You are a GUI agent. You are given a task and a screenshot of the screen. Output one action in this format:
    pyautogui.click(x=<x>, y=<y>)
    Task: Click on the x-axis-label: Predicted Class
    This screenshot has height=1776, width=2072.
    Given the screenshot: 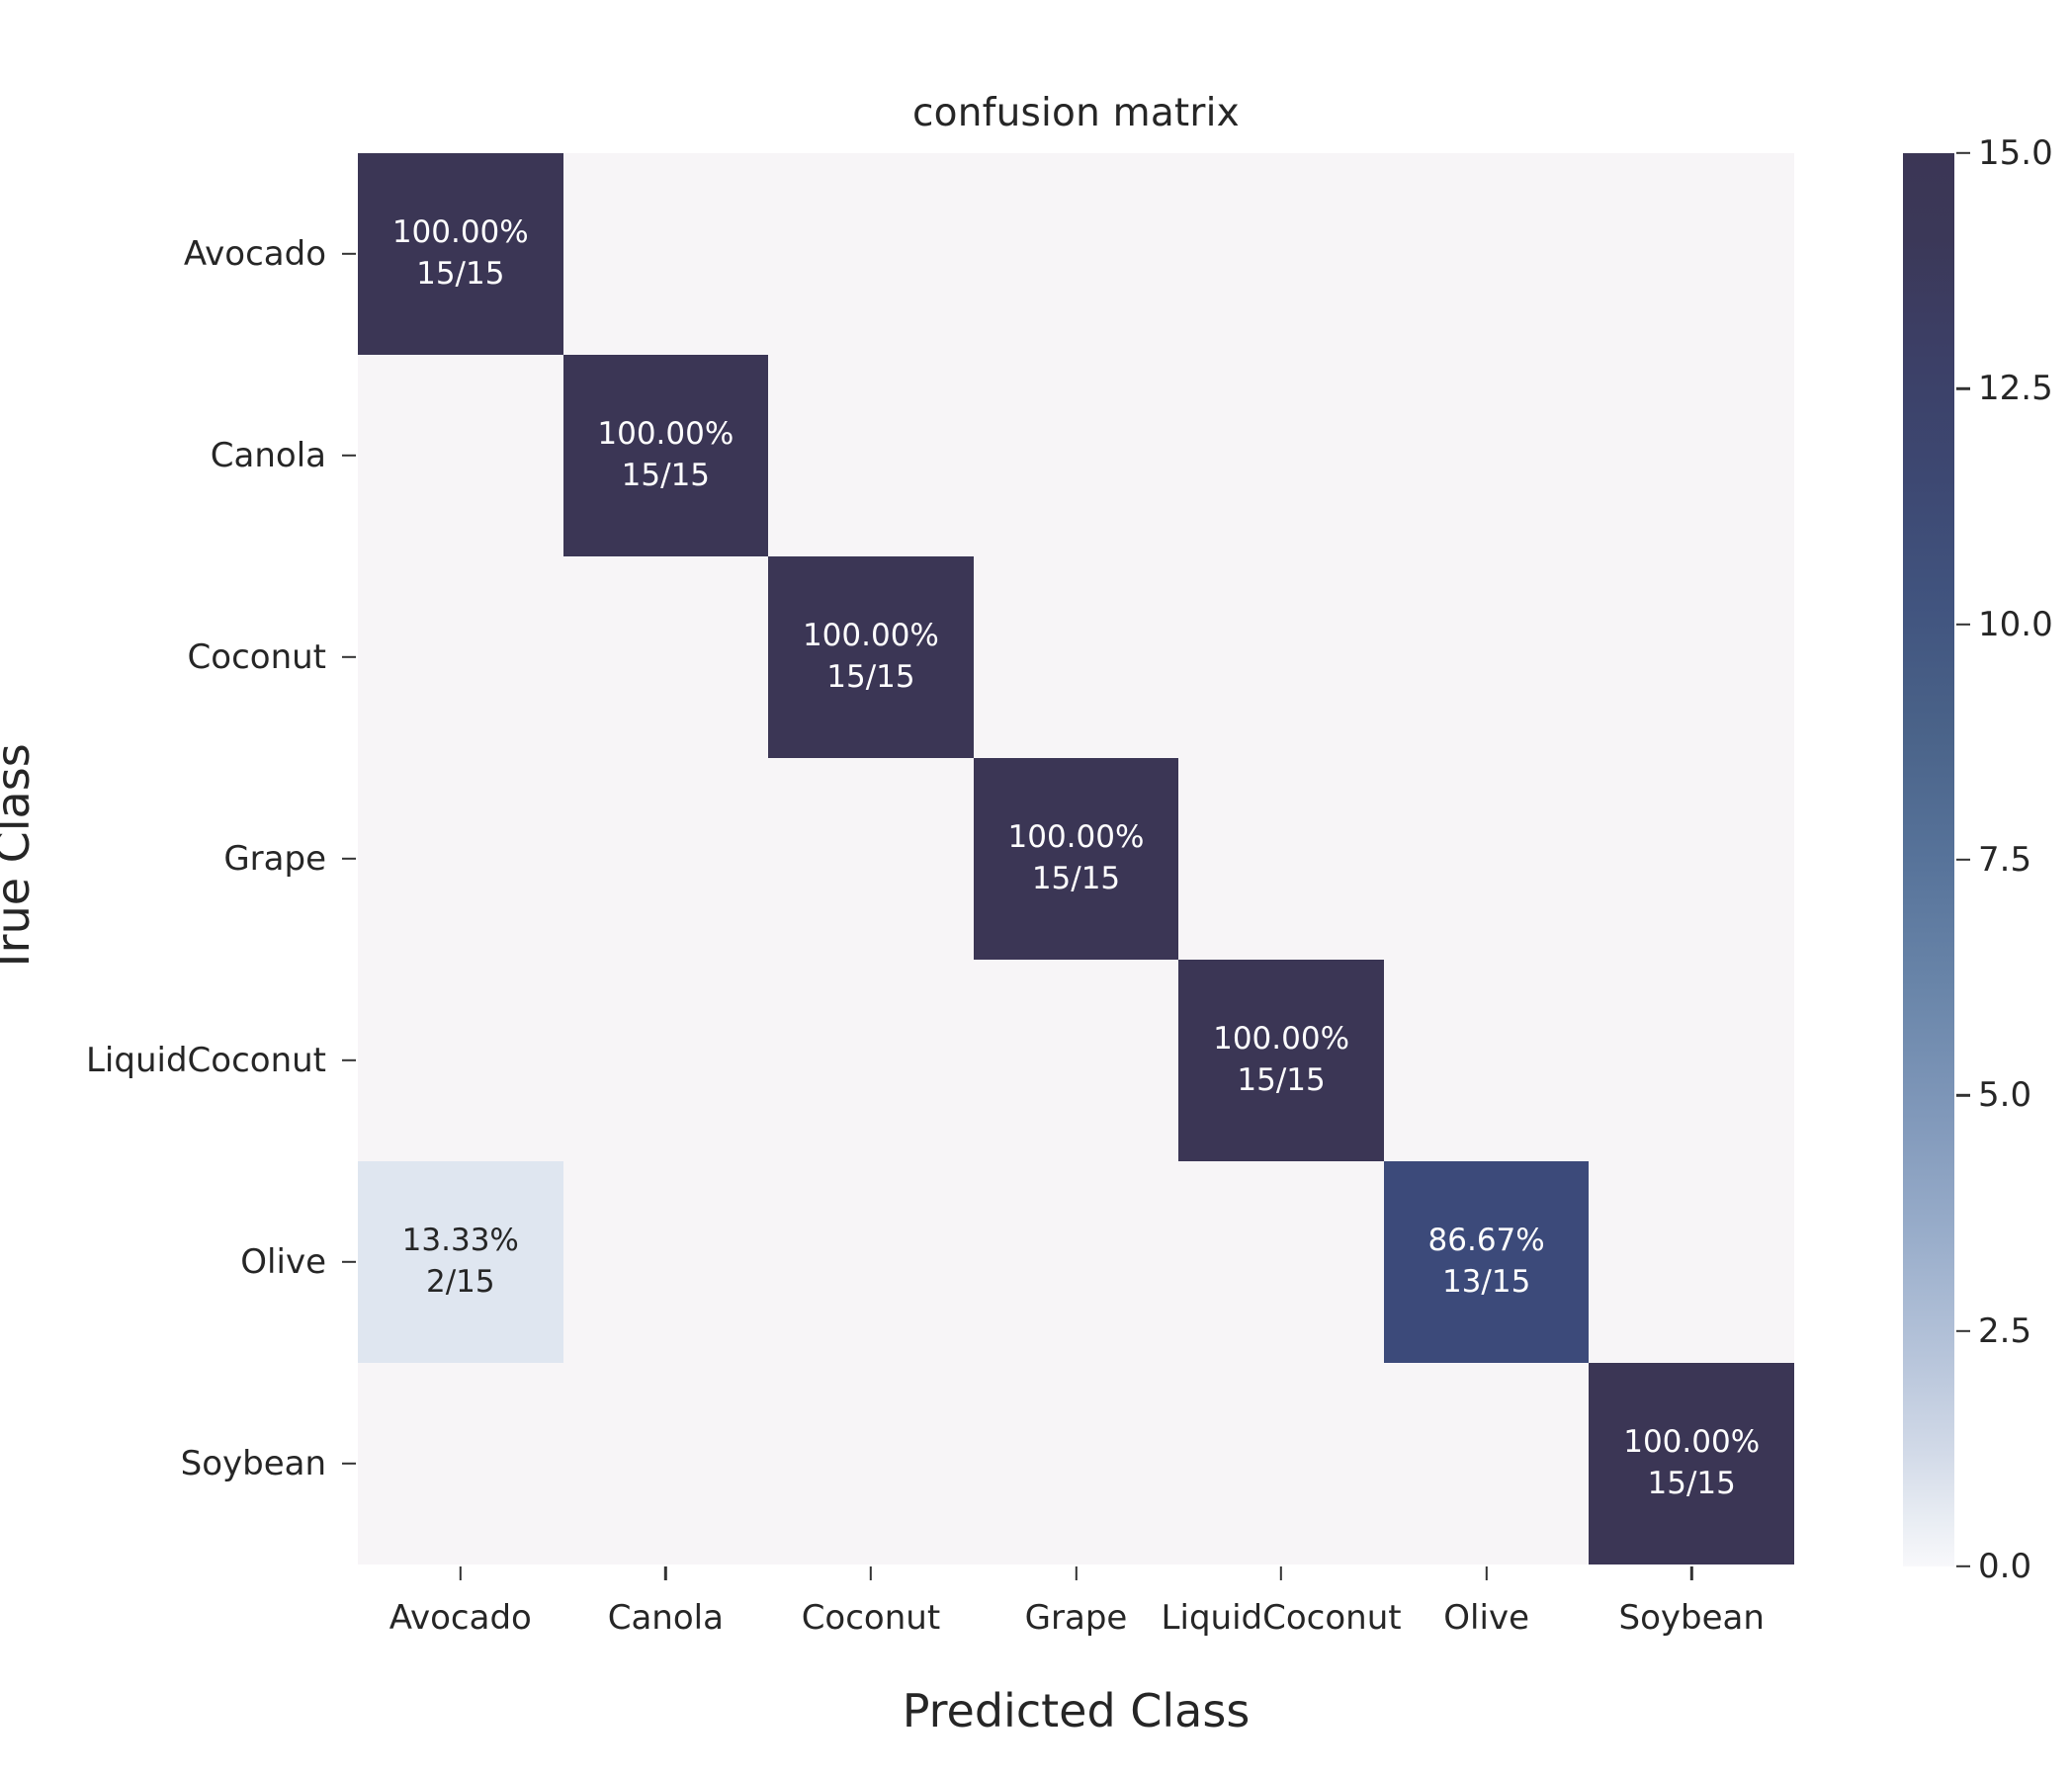 What is the action you would take?
    pyautogui.click(x=1076, y=1711)
    